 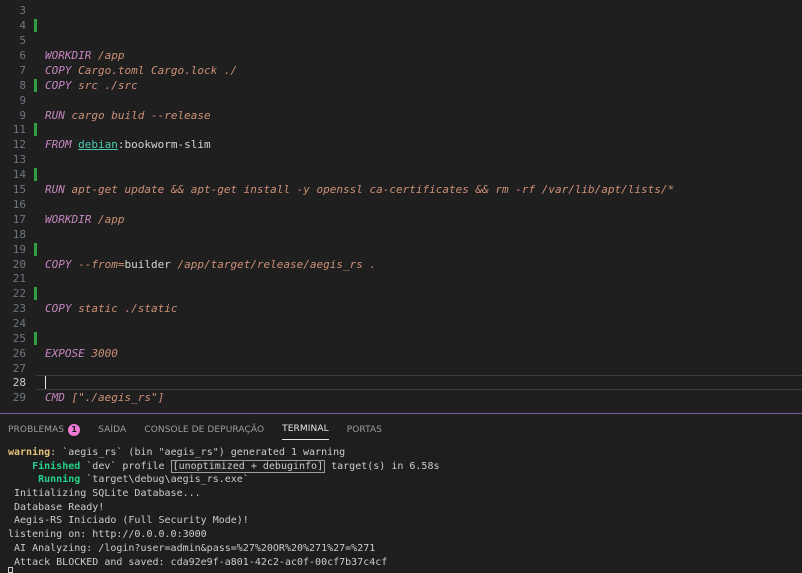 I want to click on tab-label: PORTAS, so click(x=364, y=429).